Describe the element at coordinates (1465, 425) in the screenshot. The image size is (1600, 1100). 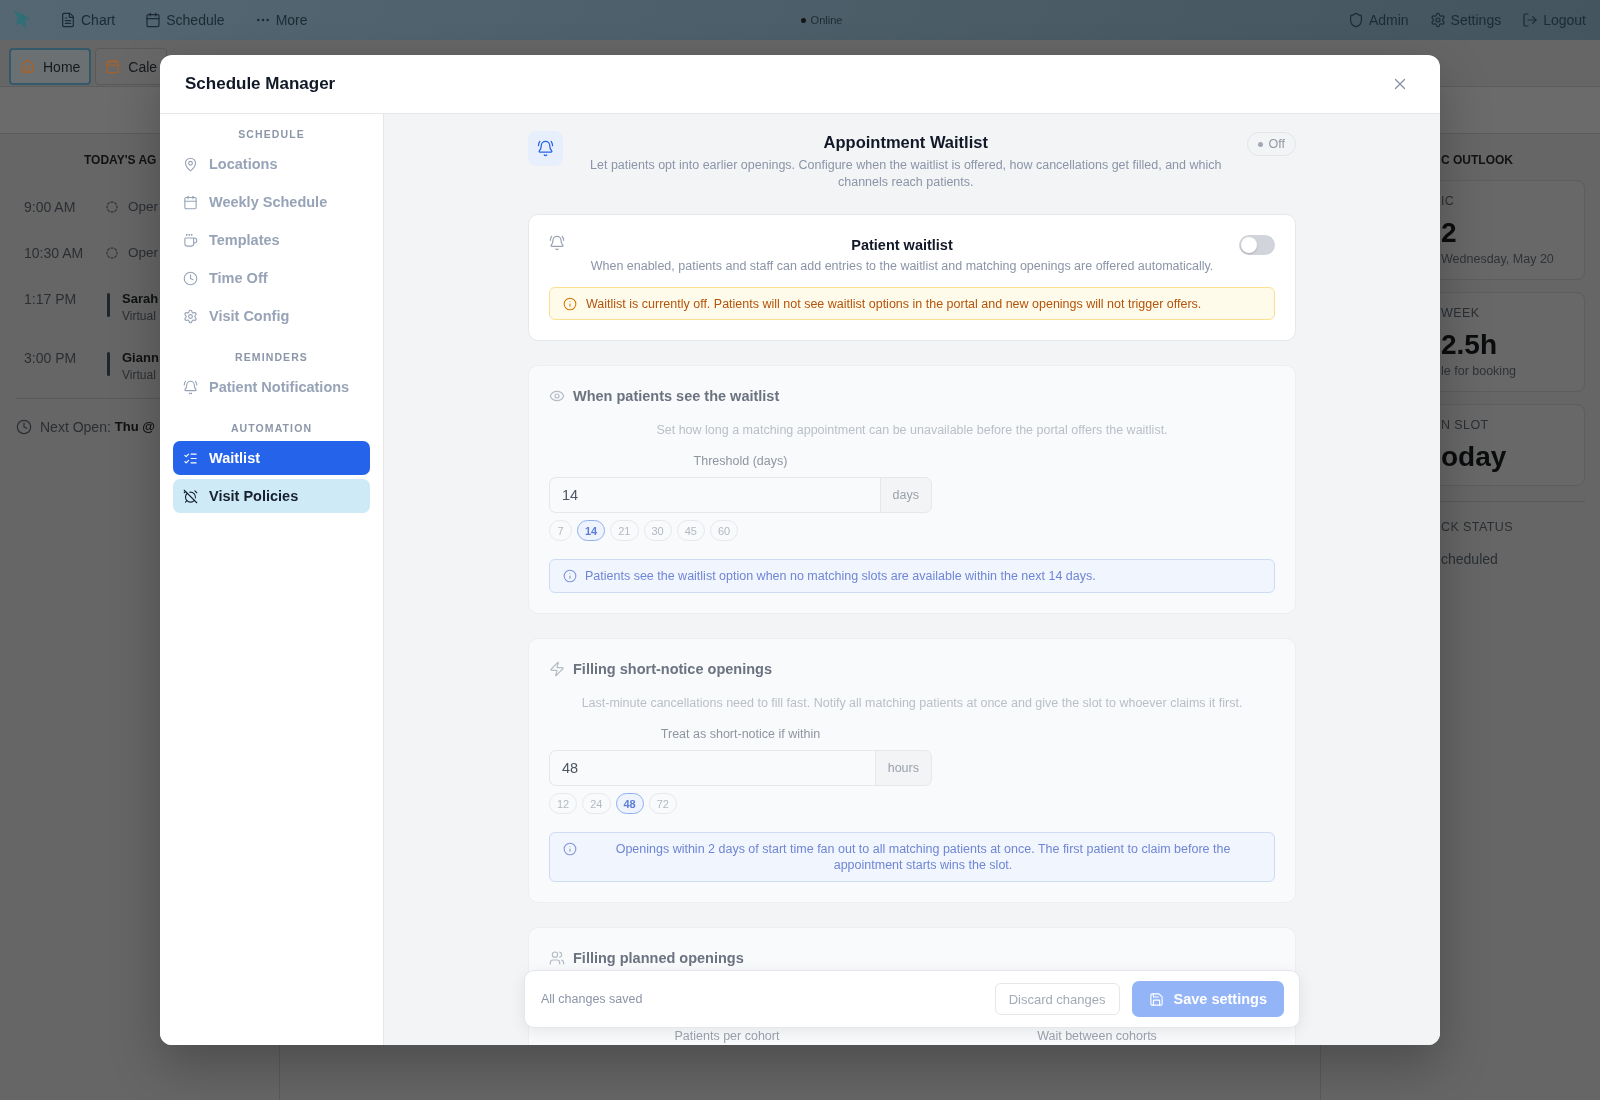
I see `stat-label: N SLOT` at that location.